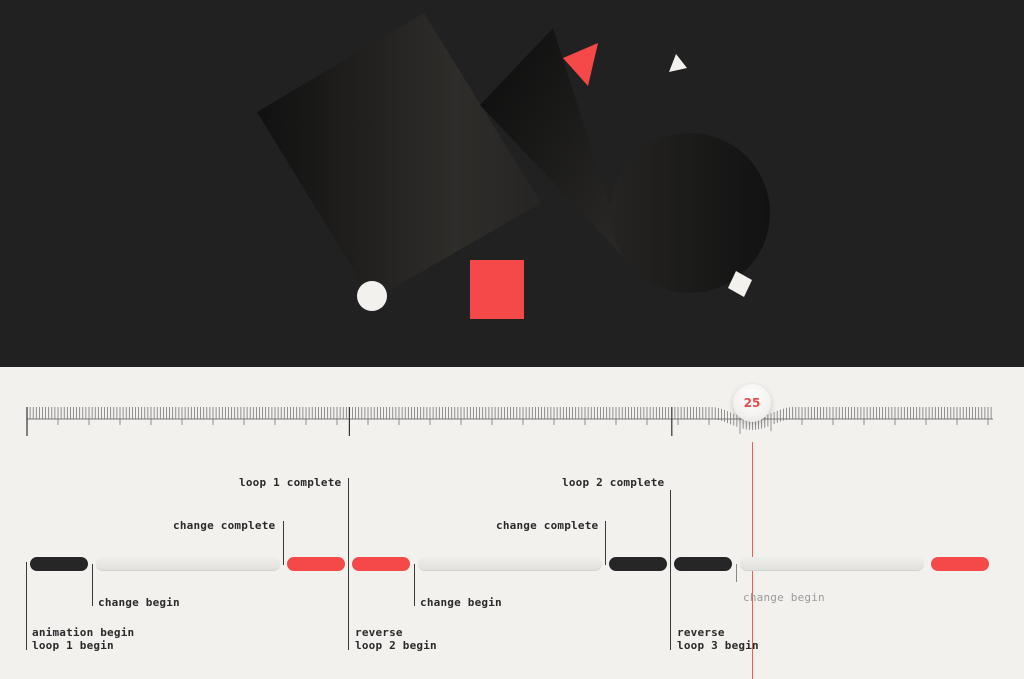 This screenshot has width=1024, height=679. I want to click on marker-line-loop2-complete, so click(670, 570).